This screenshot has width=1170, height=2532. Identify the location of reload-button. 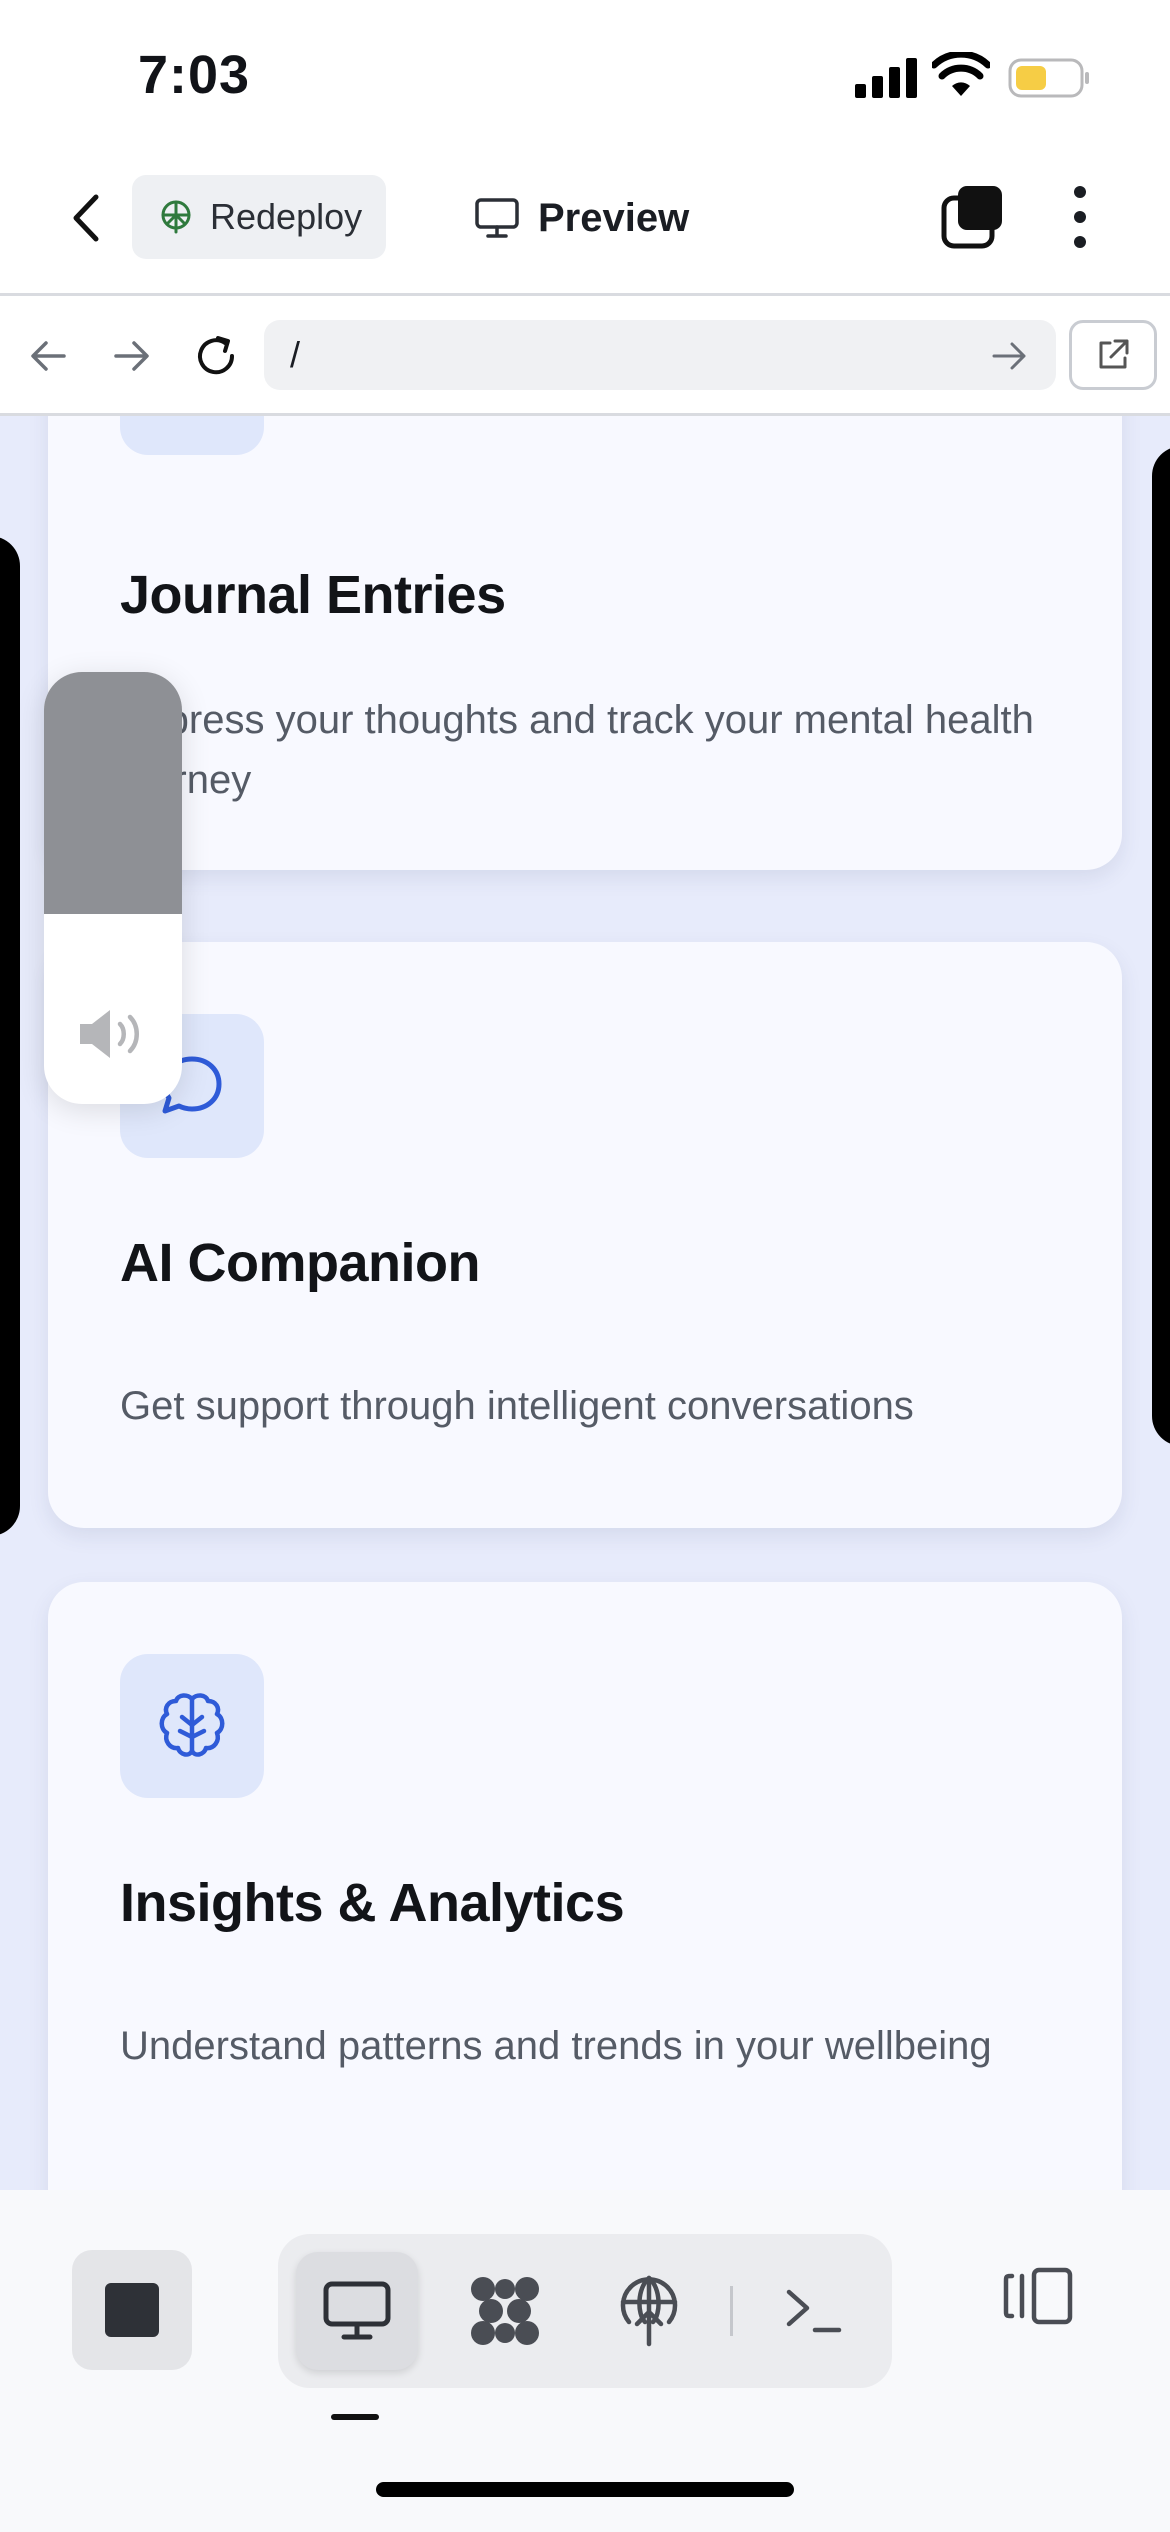
(216, 356).